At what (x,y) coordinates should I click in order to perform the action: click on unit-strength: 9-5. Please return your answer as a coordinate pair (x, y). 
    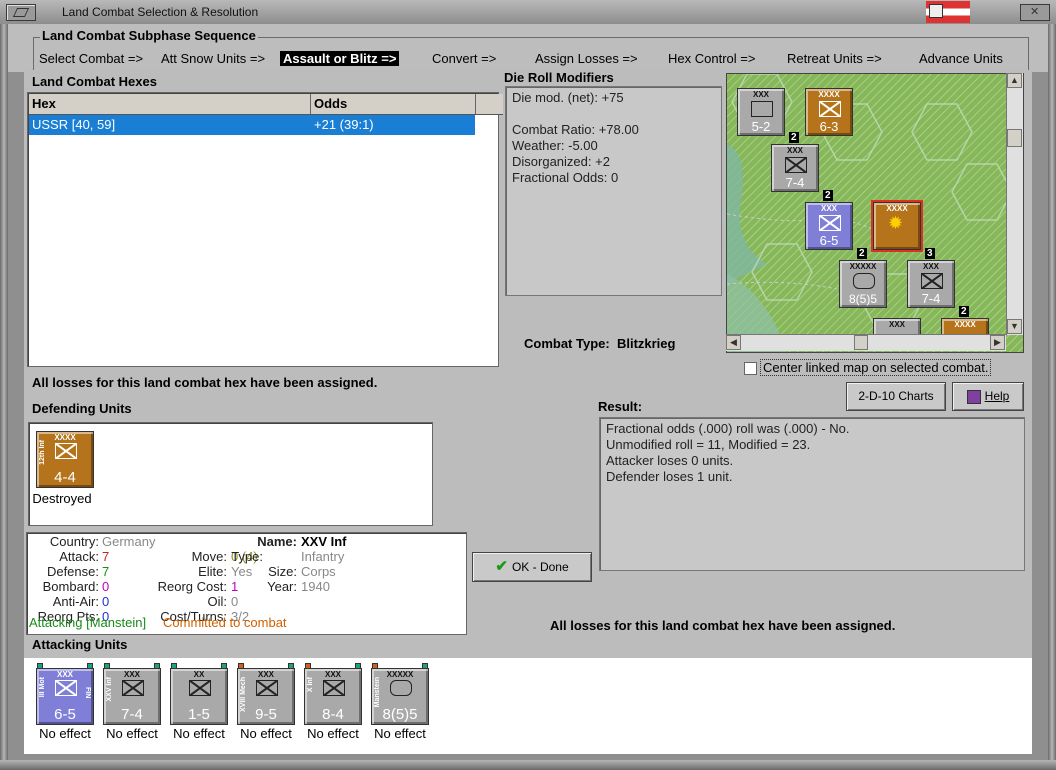
    Looking at the image, I should click on (266, 714).